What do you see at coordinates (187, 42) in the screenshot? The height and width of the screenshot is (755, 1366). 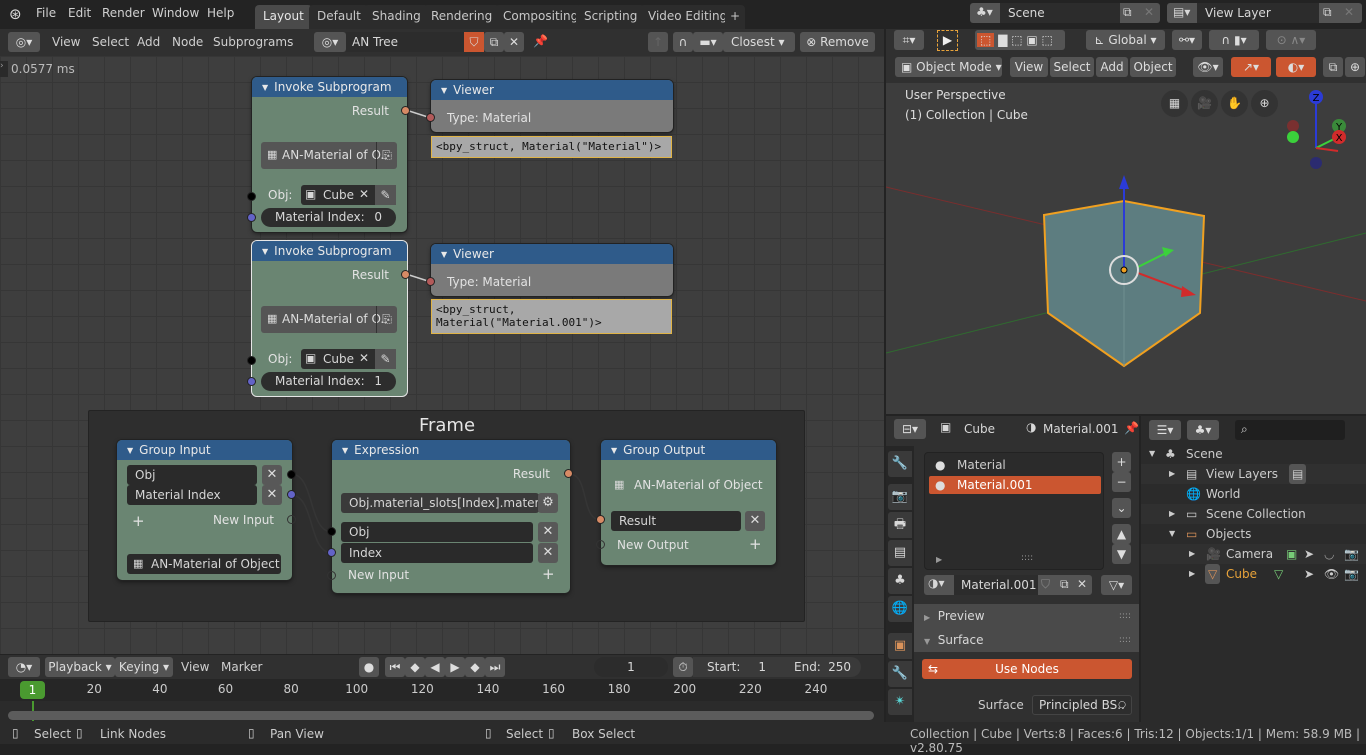 I see `node-menu-node: Node` at bounding box center [187, 42].